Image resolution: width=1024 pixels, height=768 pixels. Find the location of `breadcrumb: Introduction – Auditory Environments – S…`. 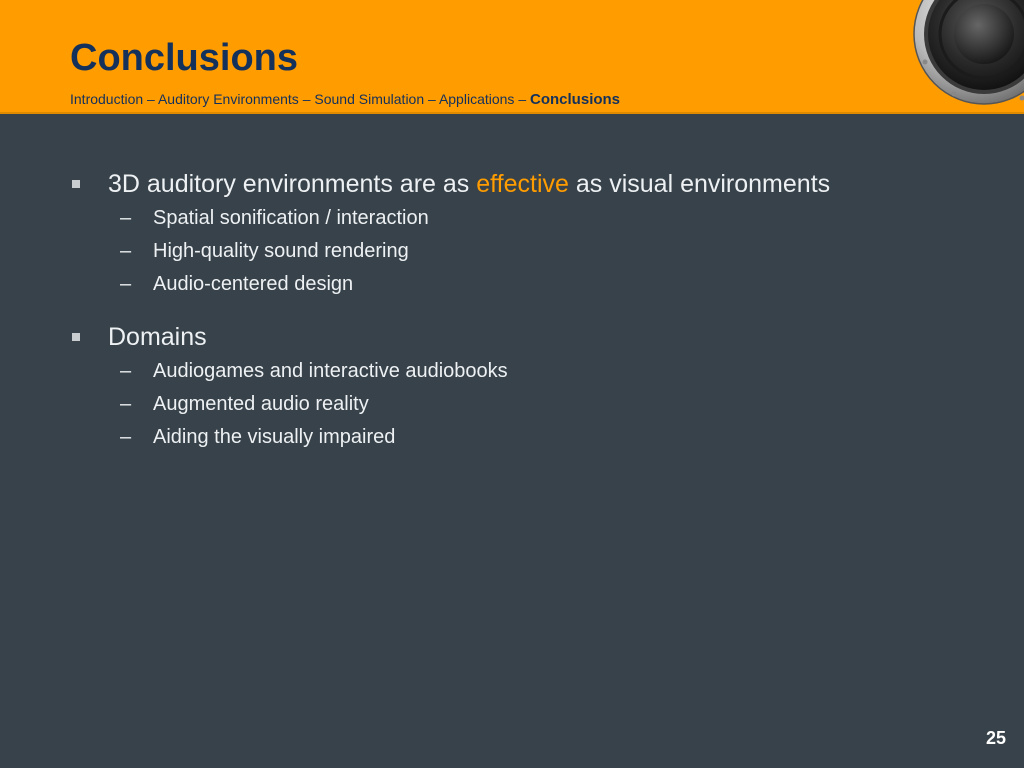

breadcrumb: Introduction – Auditory Environments – S… is located at coordinates (345, 99).